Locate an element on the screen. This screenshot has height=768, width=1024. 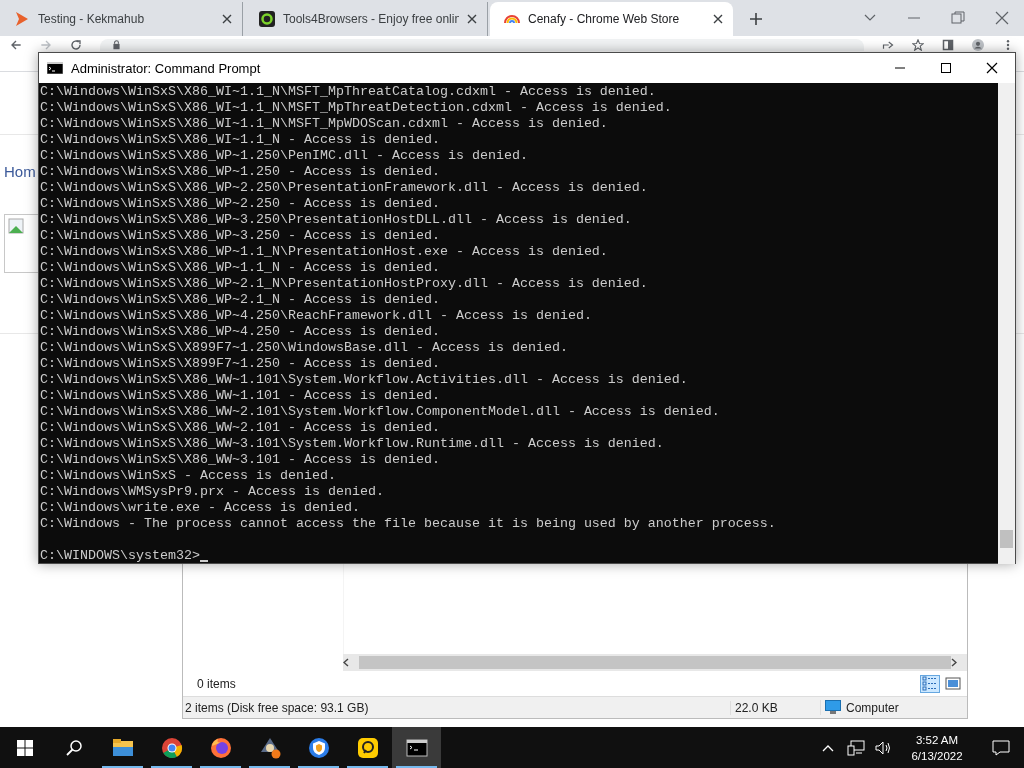
console-line: C:\Windows\WinSxS\X86_WP~4.250 - Access is denied. is located at coordinates (240, 332).